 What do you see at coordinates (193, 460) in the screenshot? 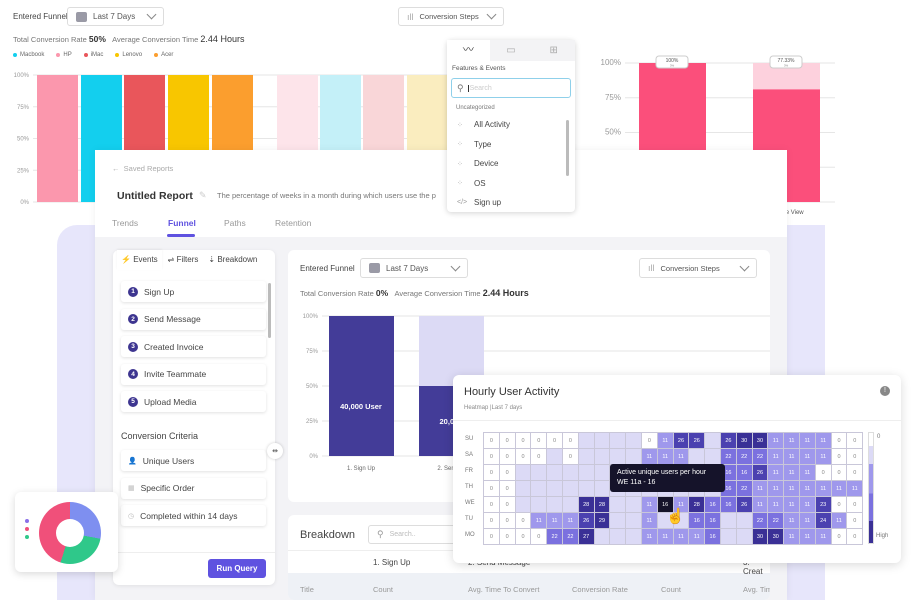
I see `criteria-item: 👤 Unique Users` at bounding box center [193, 460].